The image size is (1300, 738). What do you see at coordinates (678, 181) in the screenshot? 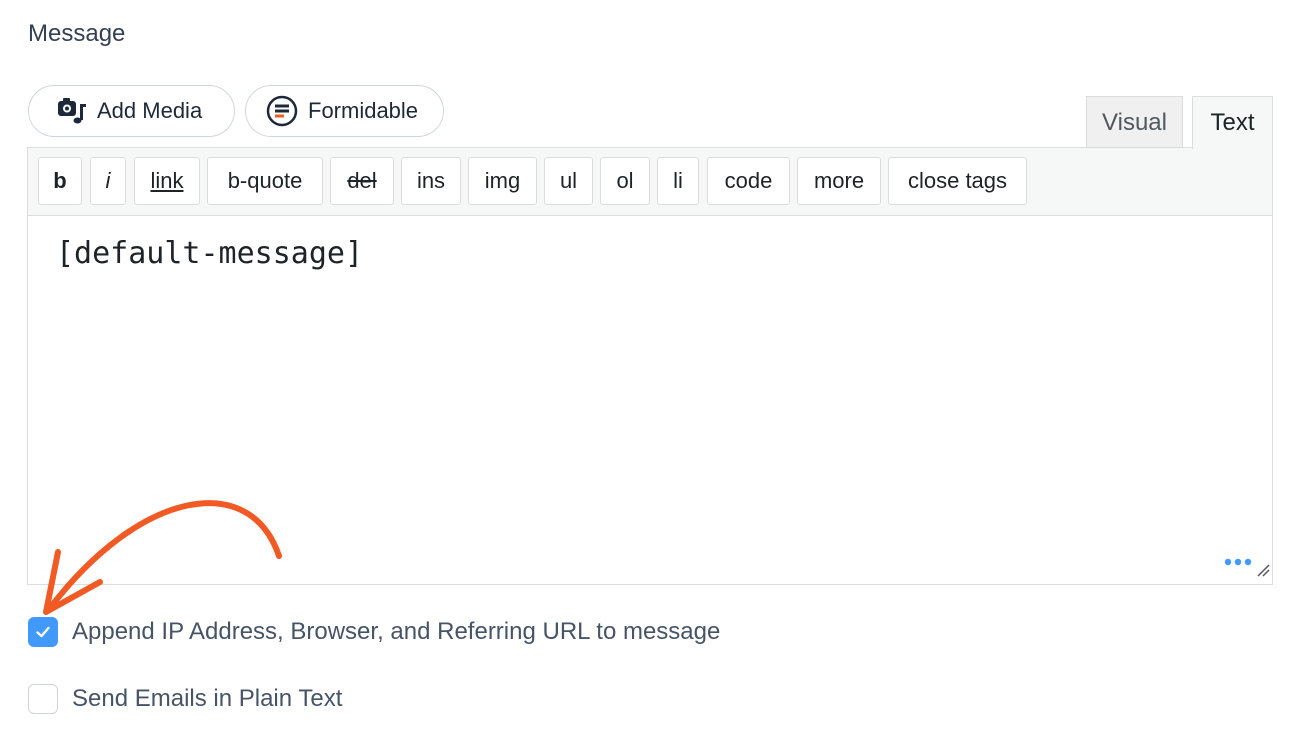
I see `li-button: li` at bounding box center [678, 181].